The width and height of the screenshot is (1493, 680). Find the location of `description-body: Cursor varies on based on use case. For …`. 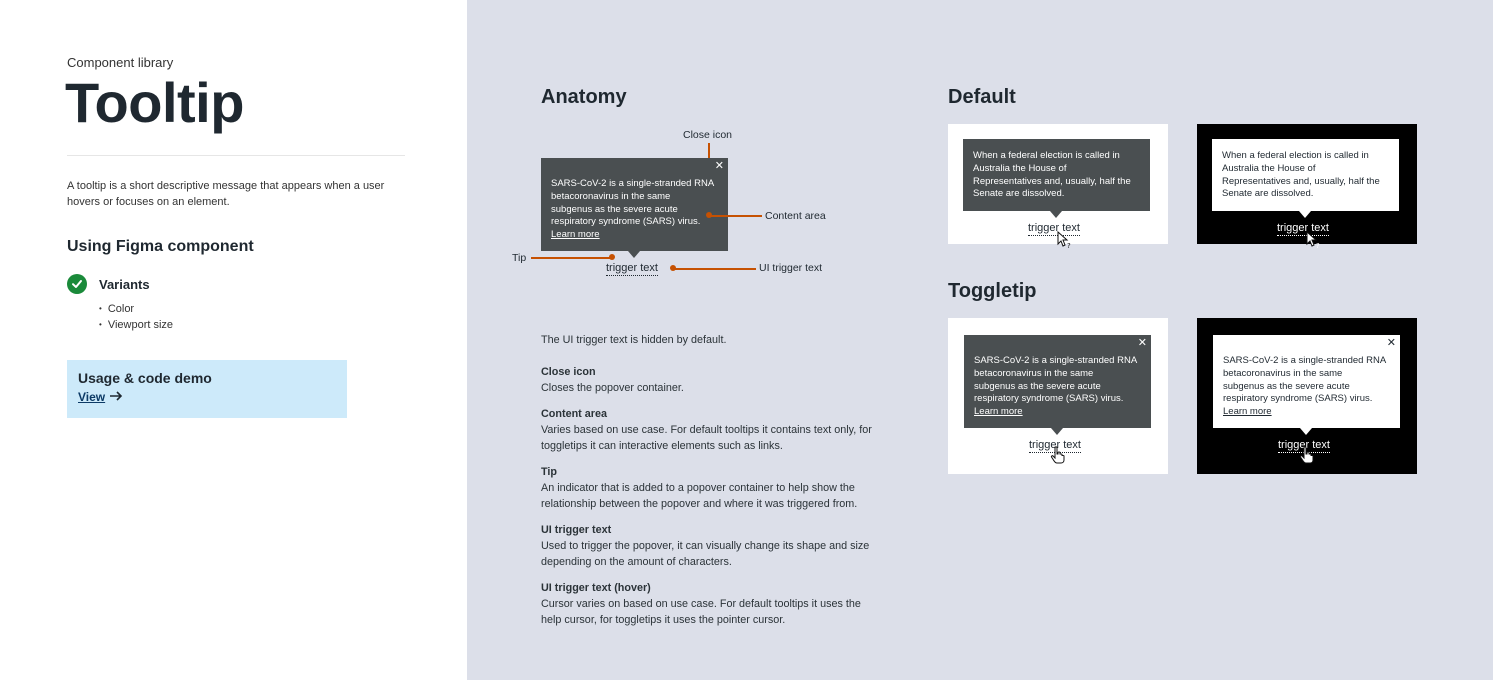

description-body: Cursor varies on based on use case. For … is located at coordinates (701, 612).